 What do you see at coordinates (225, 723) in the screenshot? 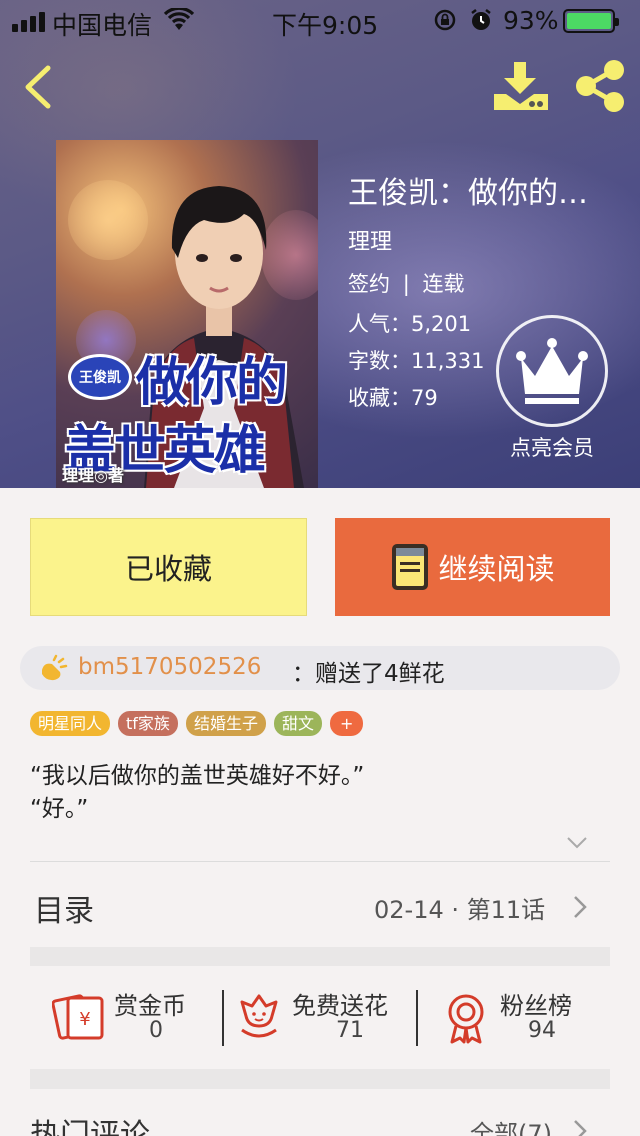
I see `tag-item: 结婚生子` at bounding box center [225, 723].